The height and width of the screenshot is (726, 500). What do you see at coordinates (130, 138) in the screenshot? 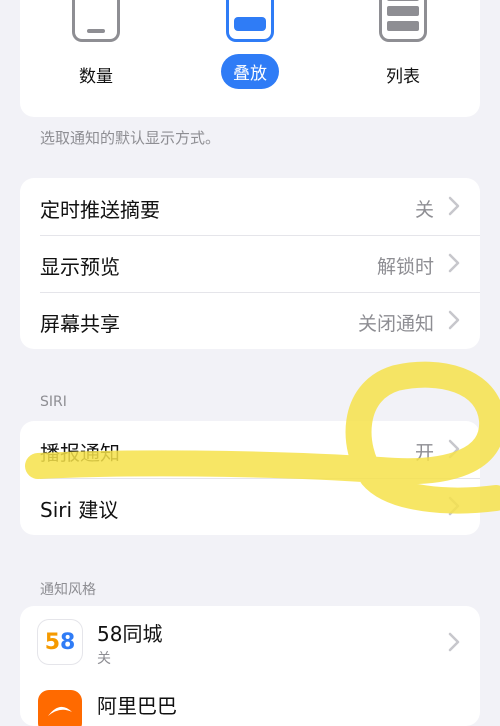
I see `style-footnote: 选取通知的默认显示方式。` at bounding box center [130, 138].